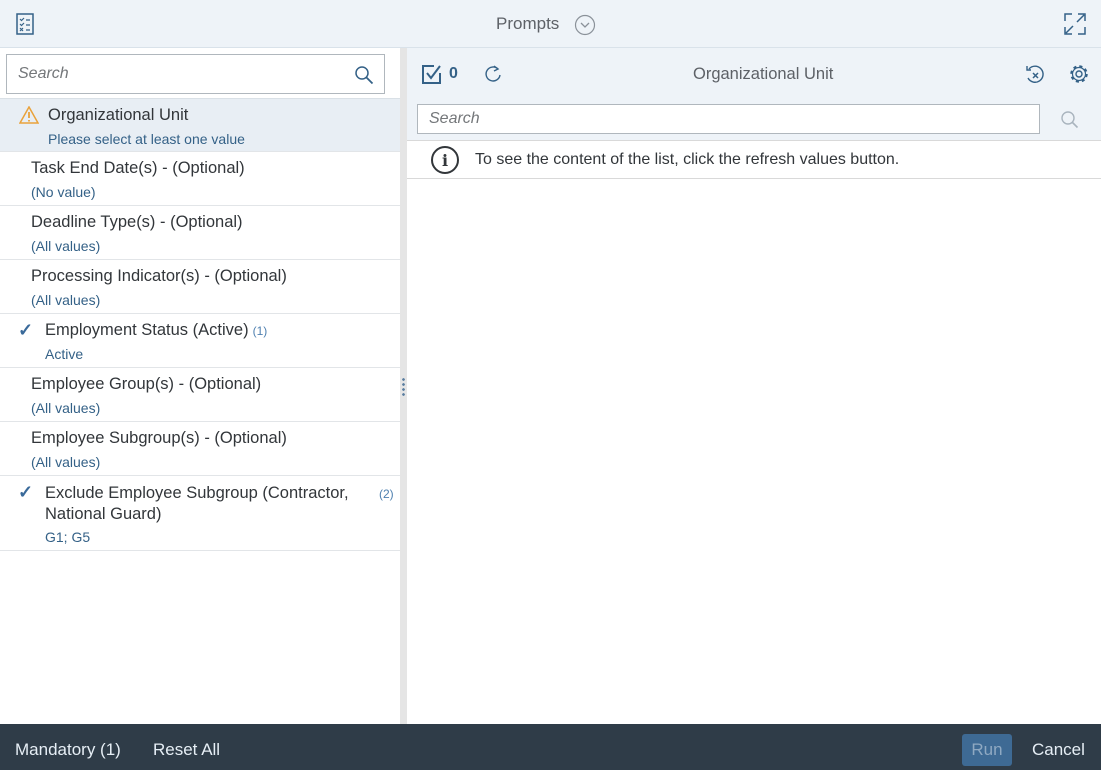 The image size is (1101, 770). Describe the element at coordinates (147, 330) in the screenshot. I see `prompt-title: Employment Status (Active)` at that location.